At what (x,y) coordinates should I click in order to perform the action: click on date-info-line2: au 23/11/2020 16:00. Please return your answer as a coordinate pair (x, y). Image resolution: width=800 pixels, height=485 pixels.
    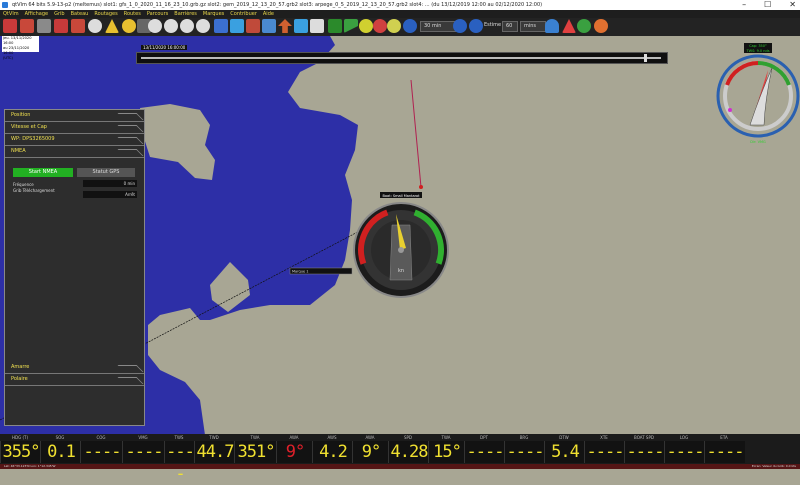
    Looking at the image, I should click on (16, 50).